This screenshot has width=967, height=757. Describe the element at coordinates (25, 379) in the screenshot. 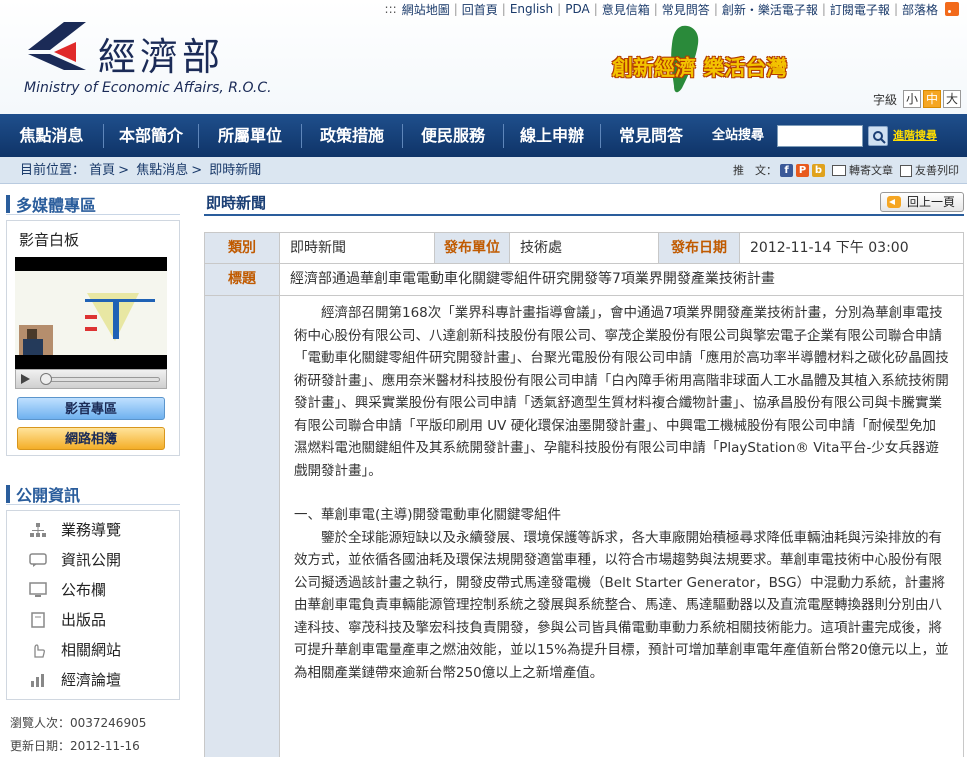

I see `play-icon` at that location.